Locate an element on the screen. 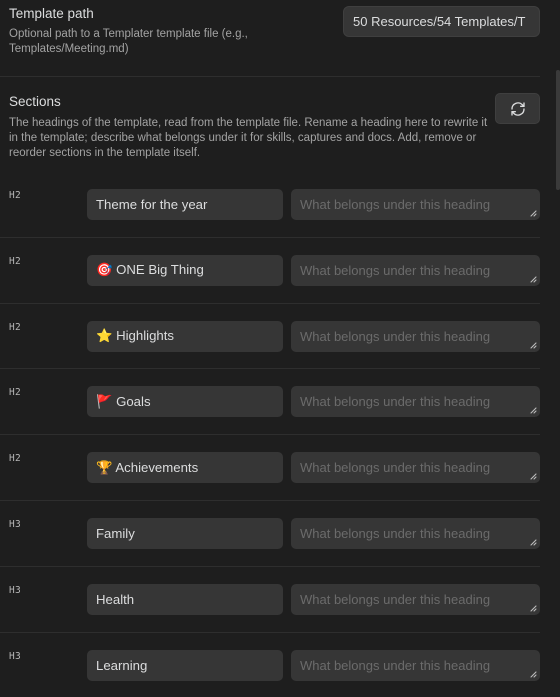  template-path-label: Template path is located at coordinates (51, 13).